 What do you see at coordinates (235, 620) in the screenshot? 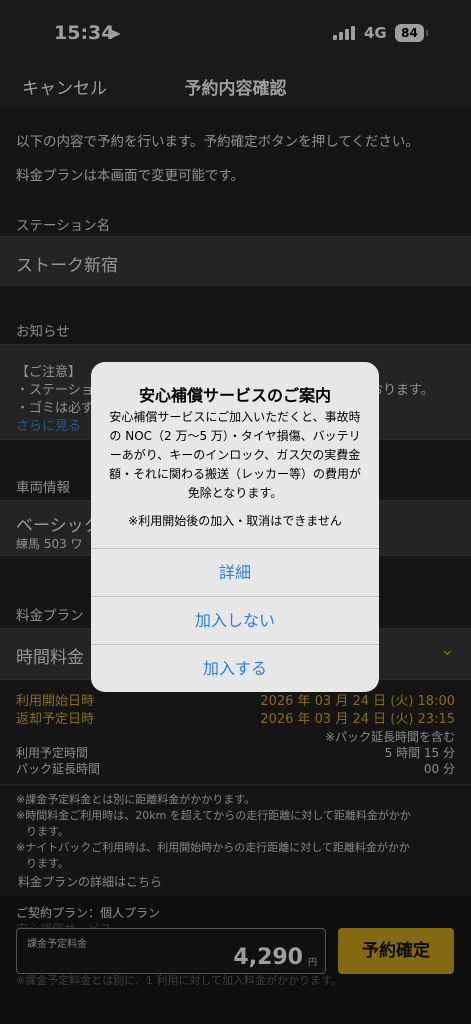
I see `decline-button: 加入しない` at bounding box center [235, 620].